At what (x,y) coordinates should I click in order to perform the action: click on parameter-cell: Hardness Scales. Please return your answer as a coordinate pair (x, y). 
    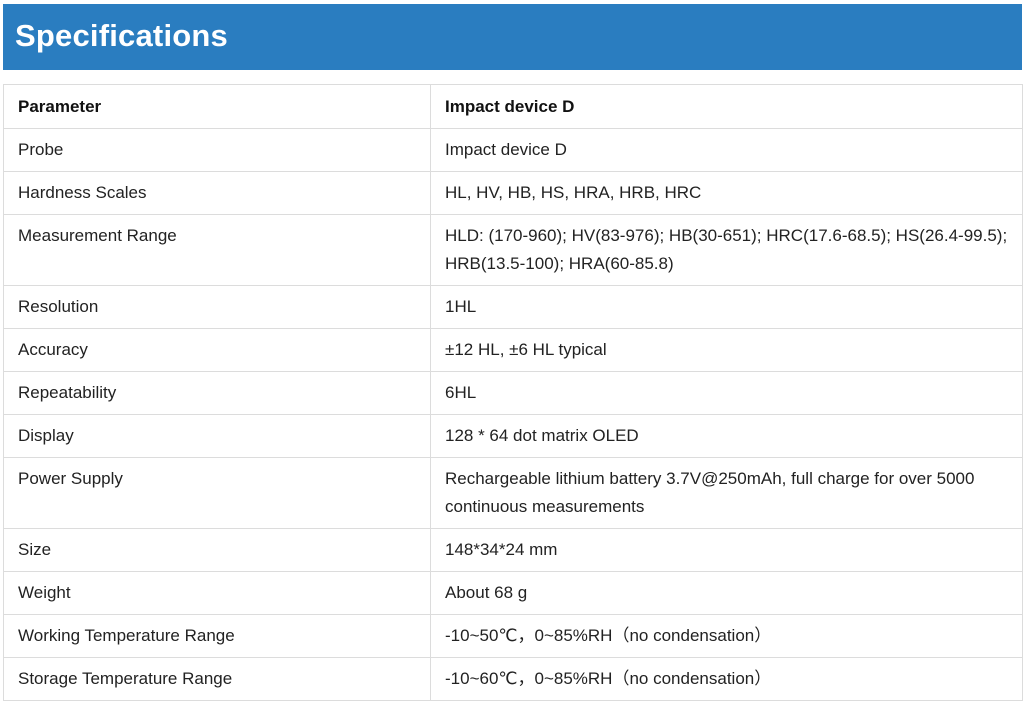
    Looking at the image, I should click on (217, 193).